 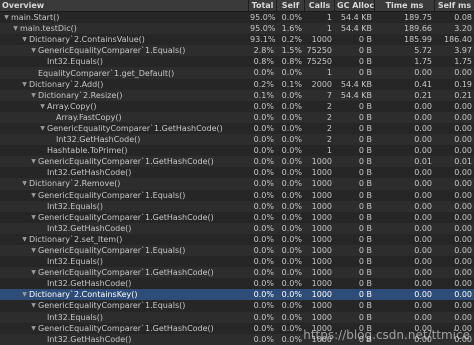 I want to click on column-calls: Calls, so click(x=319, y=5).